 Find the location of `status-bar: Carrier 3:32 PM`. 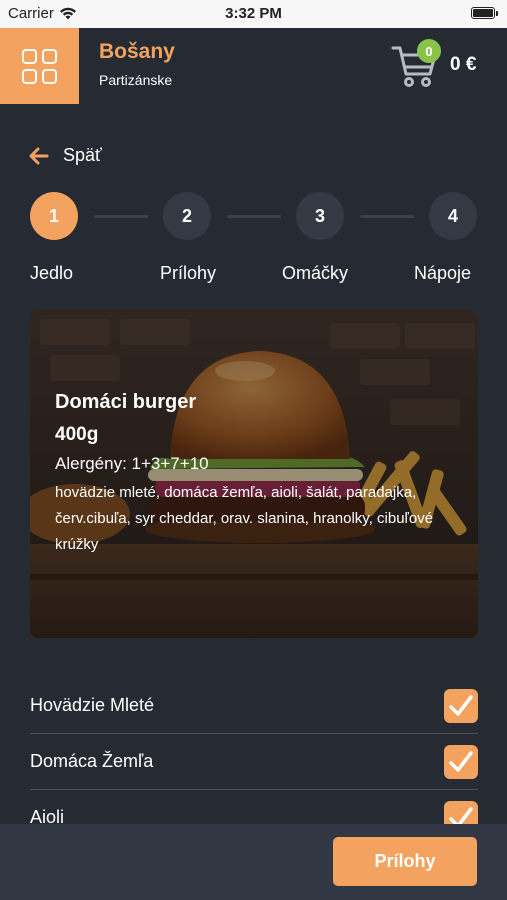

status-bar: Carrier 3:32 PM is located at coordinates (253, 14).